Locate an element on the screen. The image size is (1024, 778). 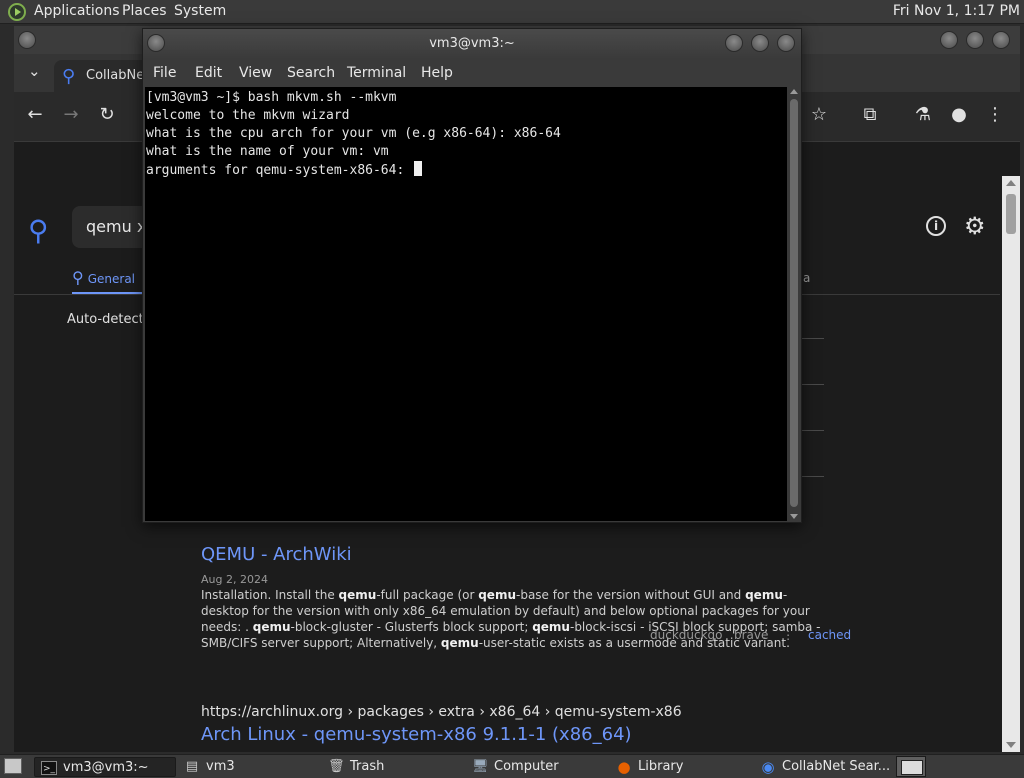
engine-label: brave is located at coordinates (751, 635).